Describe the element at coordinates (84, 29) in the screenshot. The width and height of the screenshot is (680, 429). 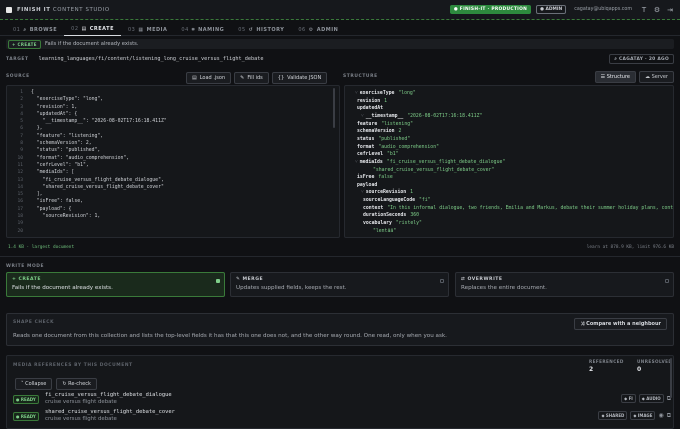
I see `document-icon: ▤` at that location.